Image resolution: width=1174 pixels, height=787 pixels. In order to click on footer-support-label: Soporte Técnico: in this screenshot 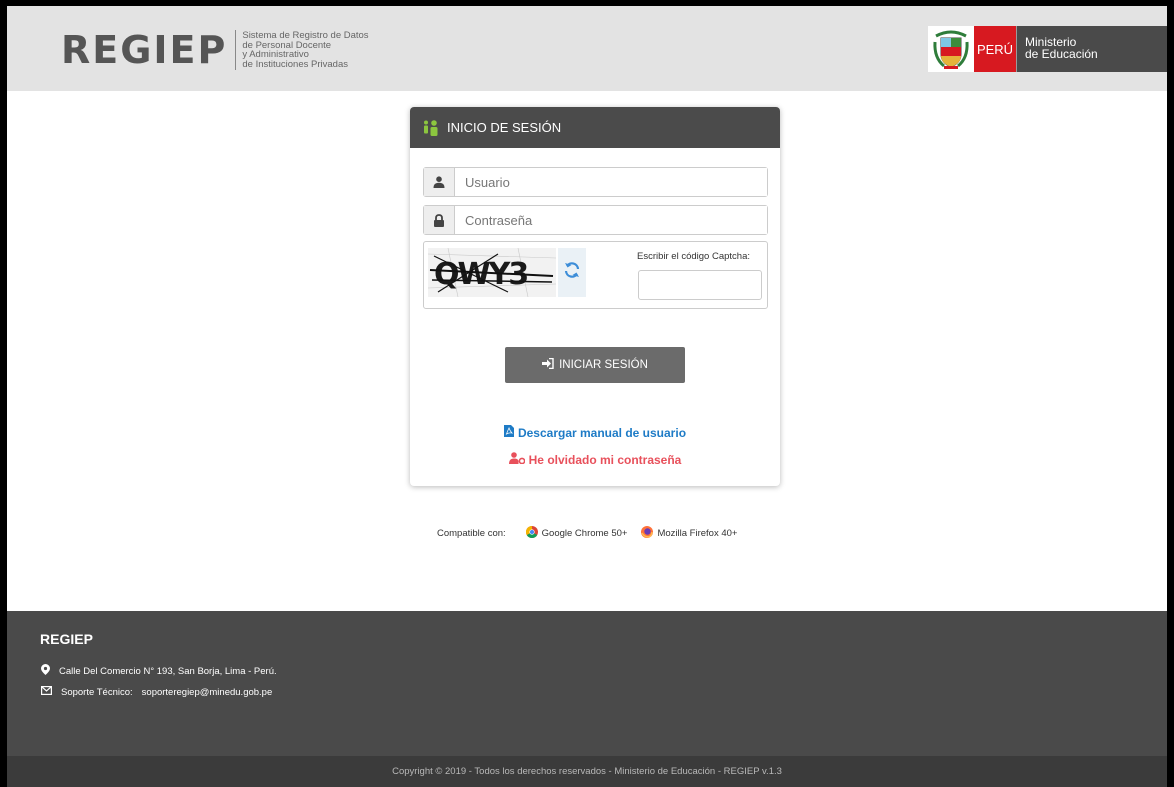, I will do `click(97, 692)`.